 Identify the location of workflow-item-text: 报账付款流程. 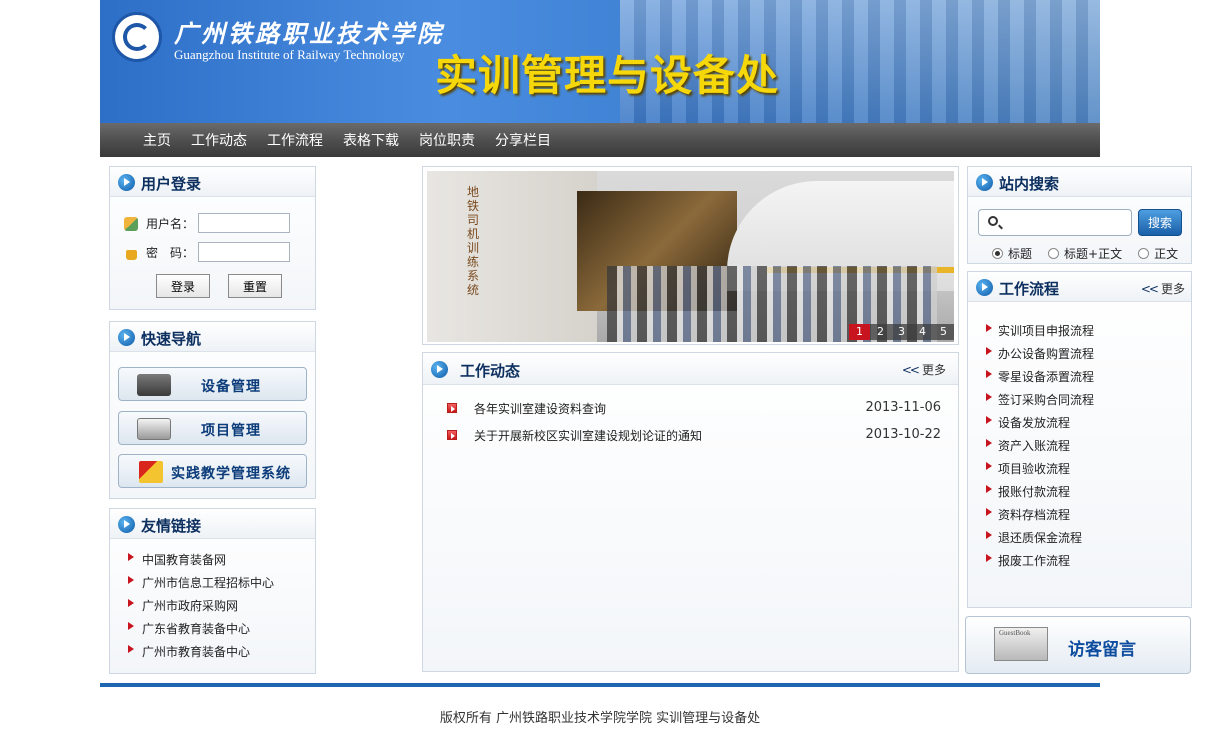
(1034, 492).